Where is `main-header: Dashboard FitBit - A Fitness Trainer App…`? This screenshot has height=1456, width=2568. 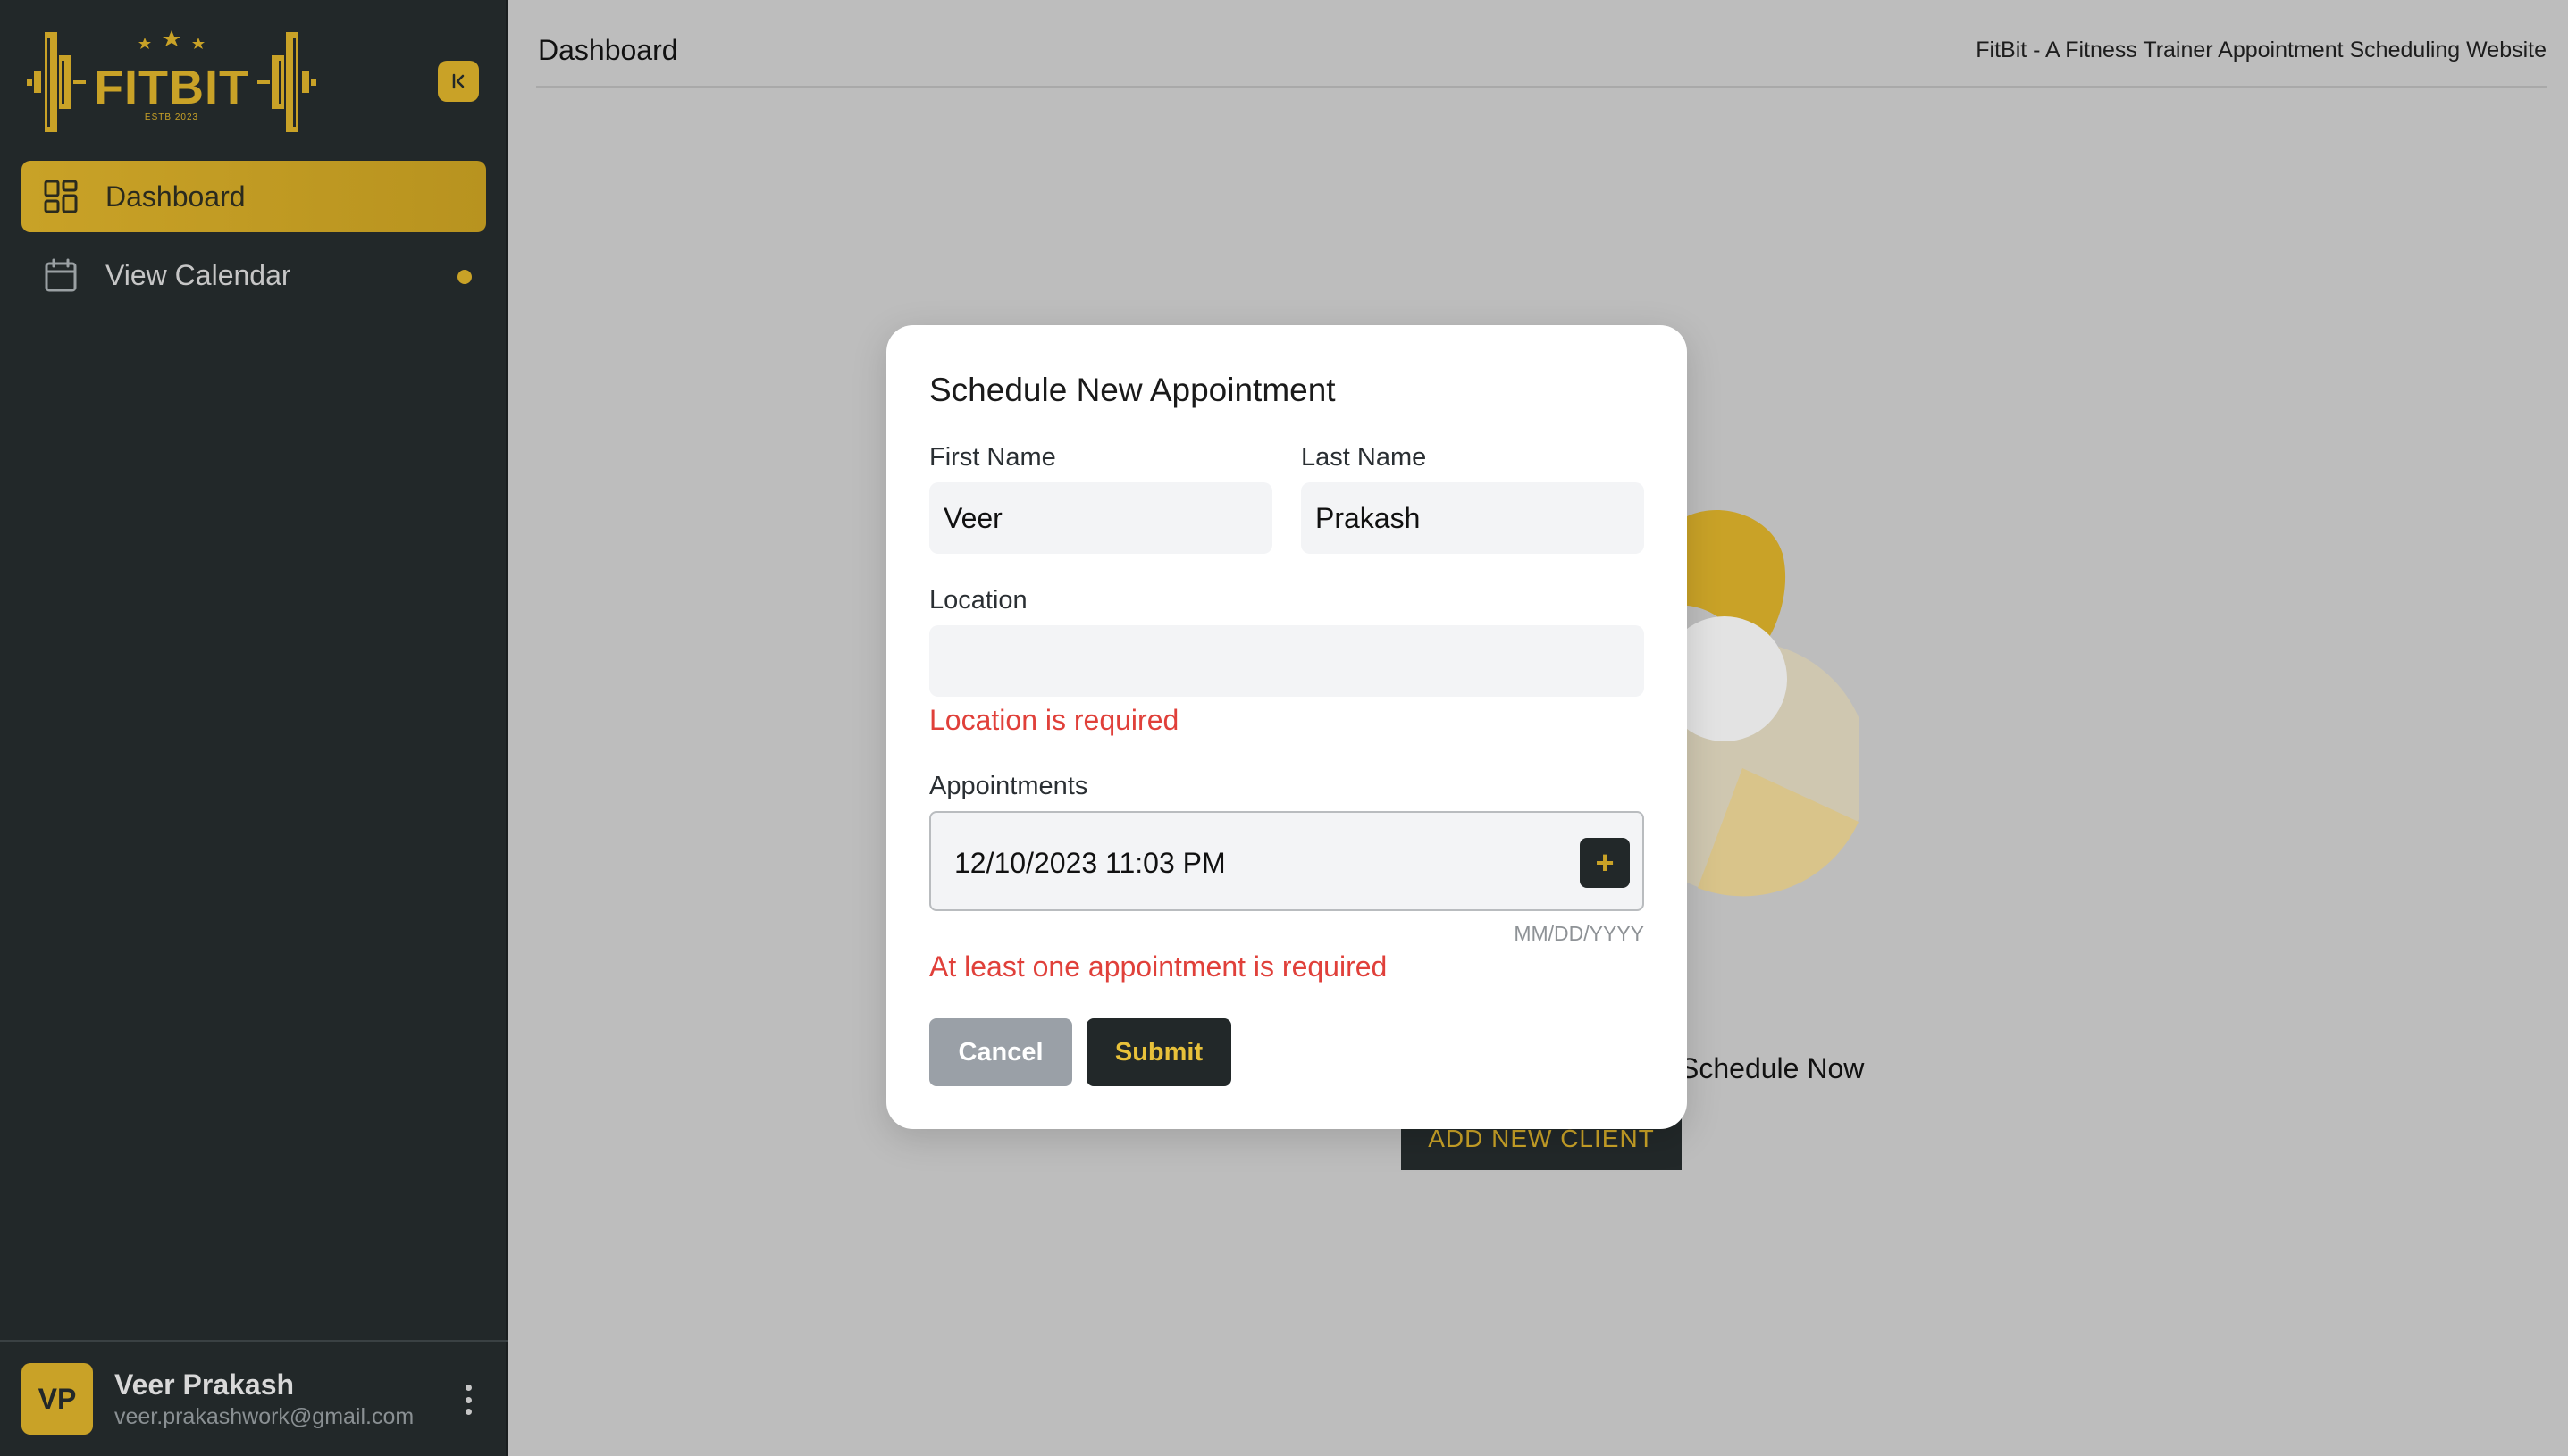
main-header: Dashboard FitBit - A Fitness Trainer App… is located at coordinates (1541, 44).